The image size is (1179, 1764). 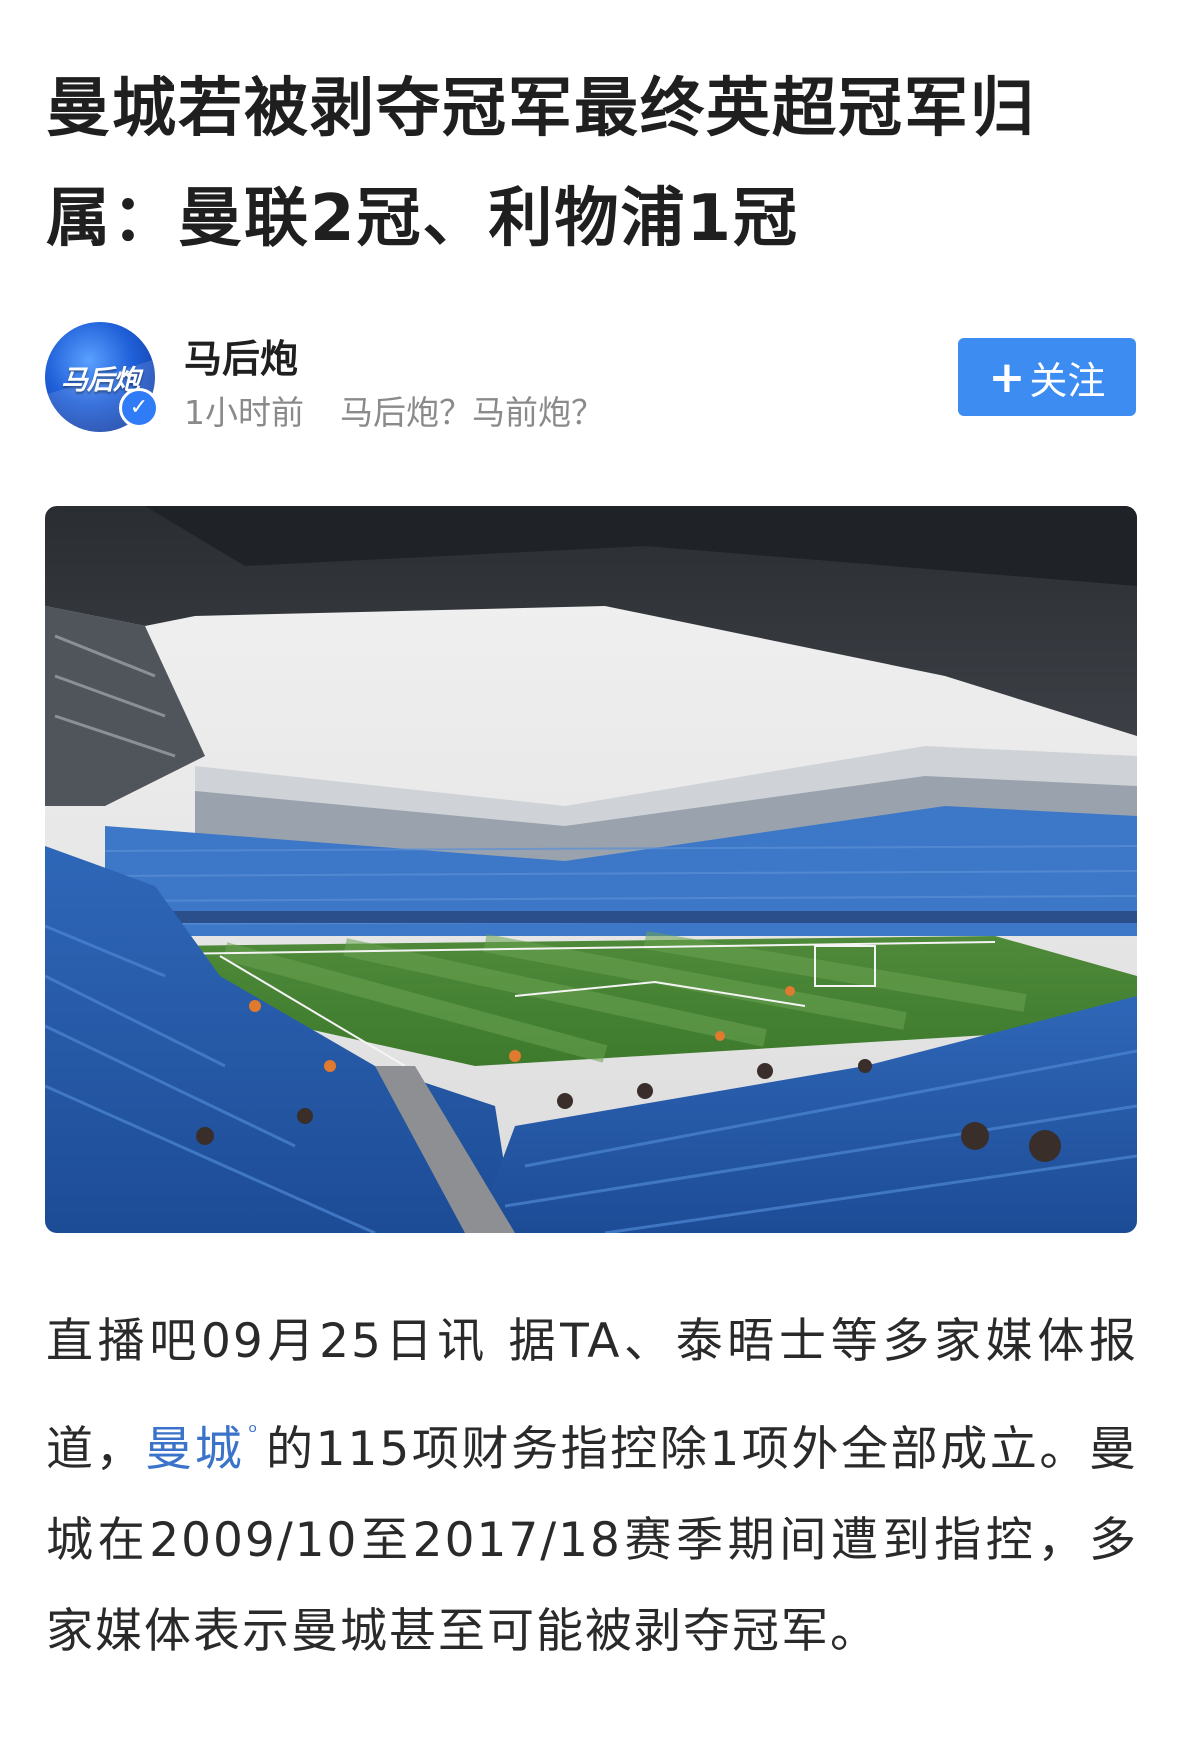 What do you see at coordinates (139, 408) in the screenshot?
I see `verified-check-icon: ✓` at bounding box center [139, 408].